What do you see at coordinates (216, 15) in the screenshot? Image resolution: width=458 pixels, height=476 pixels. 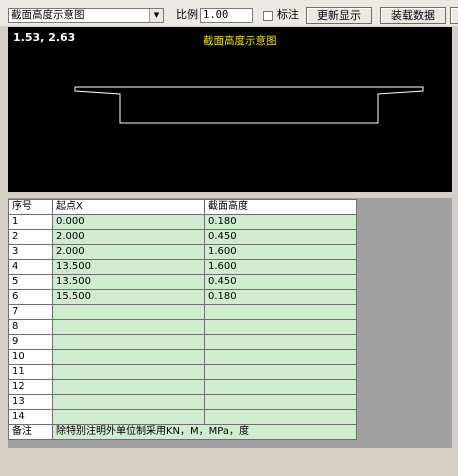 I see `scale-input-value: 1.00` at bounding box center [216, 15].